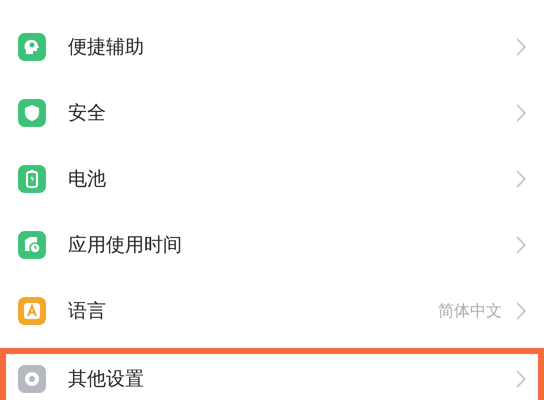 The width and height of the screenshot is (544, 400). Describe the element at coordinates (272, 374) in the screenshot. I see `highlighted-settings-row: 其他设置` at that location.